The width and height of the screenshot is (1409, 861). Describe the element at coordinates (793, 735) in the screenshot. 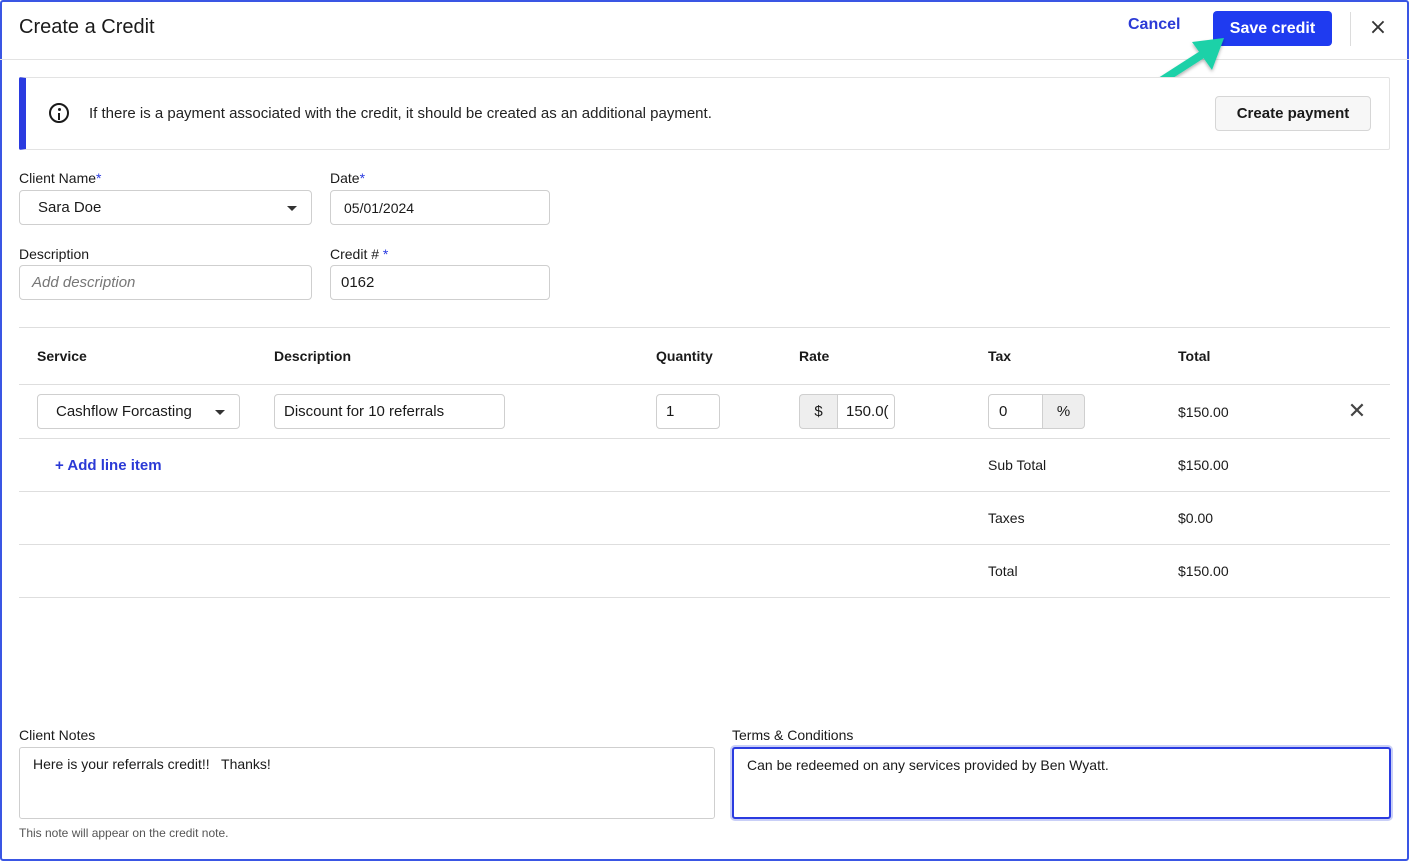

I see `terms-label: Terms & Conditions` at that location.